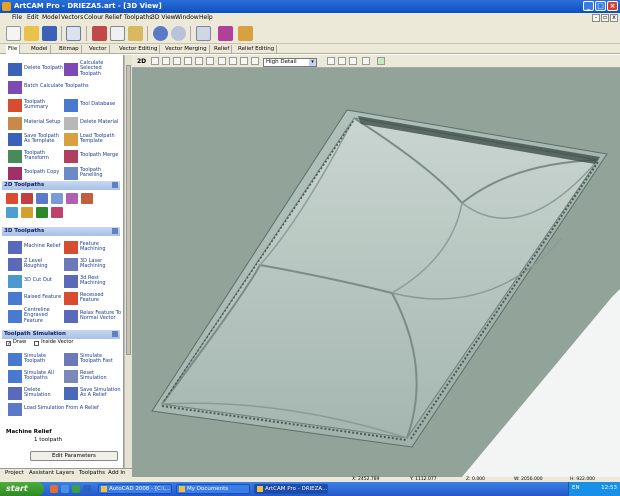 Image resolution: width=620 pixels, height=496 pixels. What do you see at coordinates (141, 61) in the screenshot?
I see `2d-view-button: 2D` at bounding box center [141, 61].